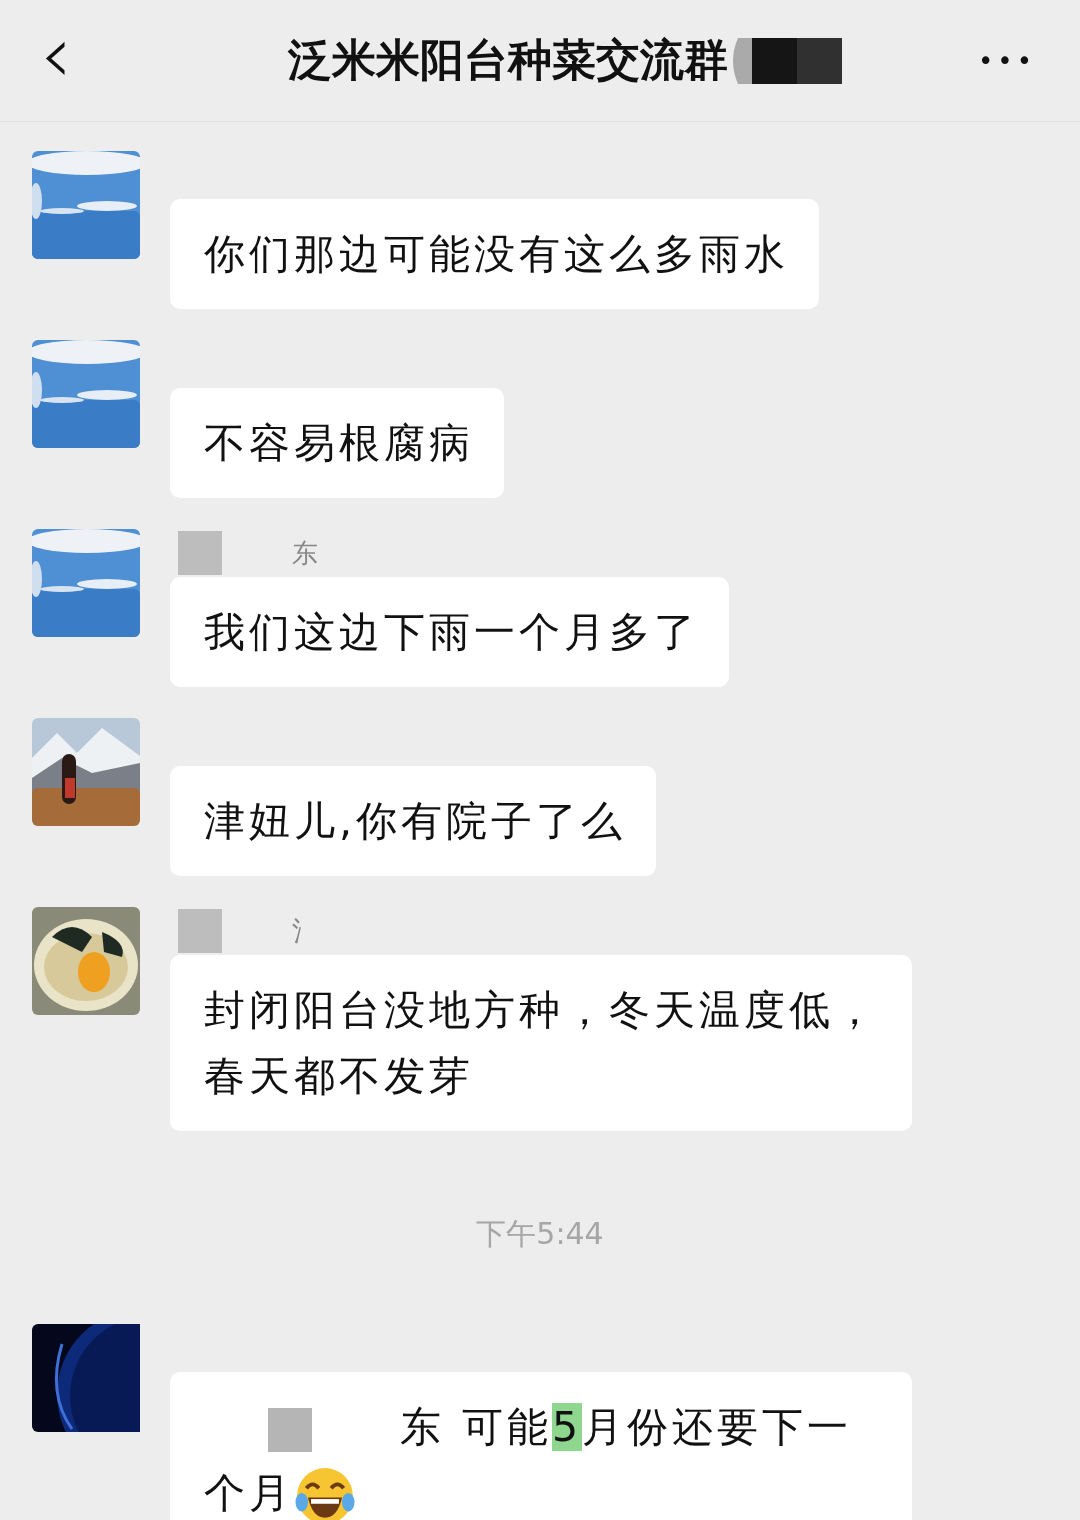 This screenshot has width=1080, height=1520. What do you see at coordinates (56, 54) in the screenshot?
I see `back-button: ‹` at bounding box center [56, 54].